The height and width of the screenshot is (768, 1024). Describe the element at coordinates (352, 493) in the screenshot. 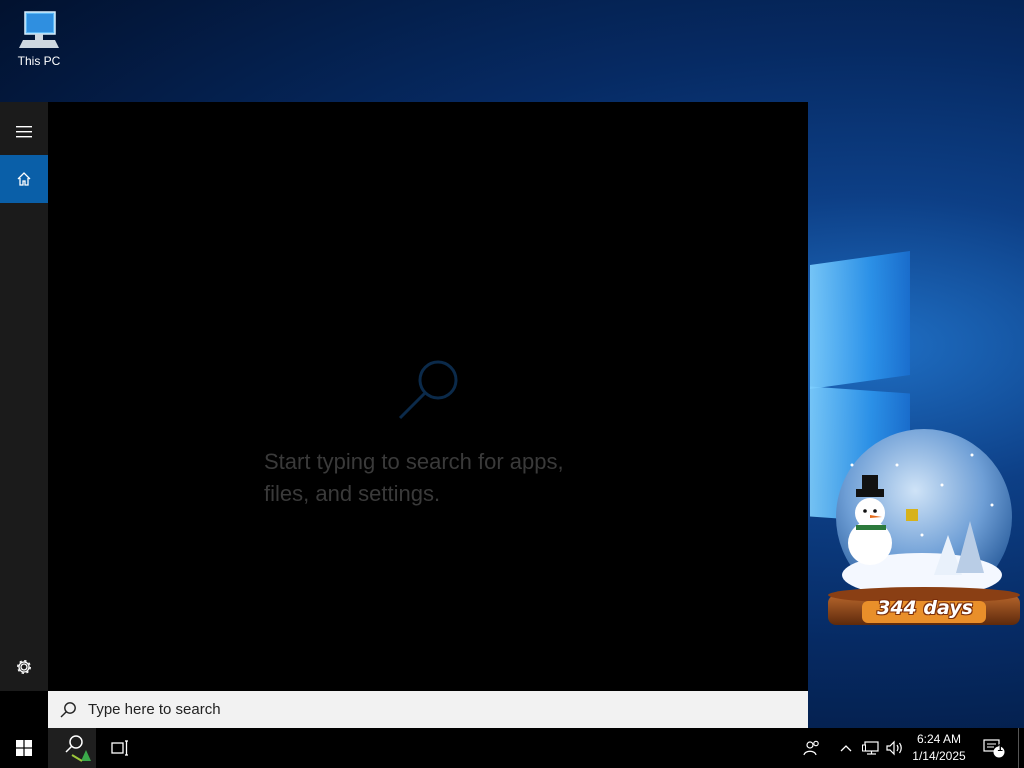

I see `search-hint-line: files, and settings.` at that location.